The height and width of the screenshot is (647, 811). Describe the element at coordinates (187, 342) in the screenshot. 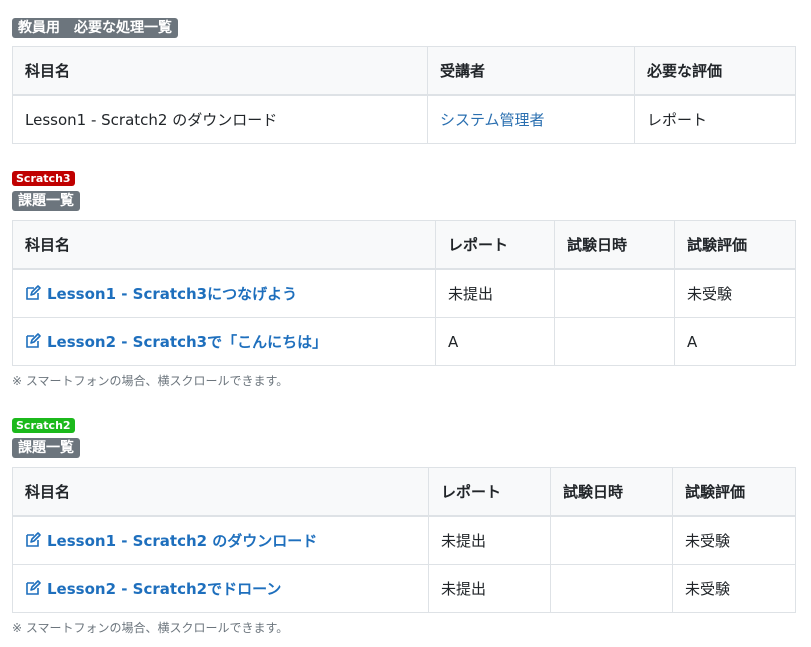

I see `lesson-title: Lesson2 - Scratch3で「こんにちは」` at that location.